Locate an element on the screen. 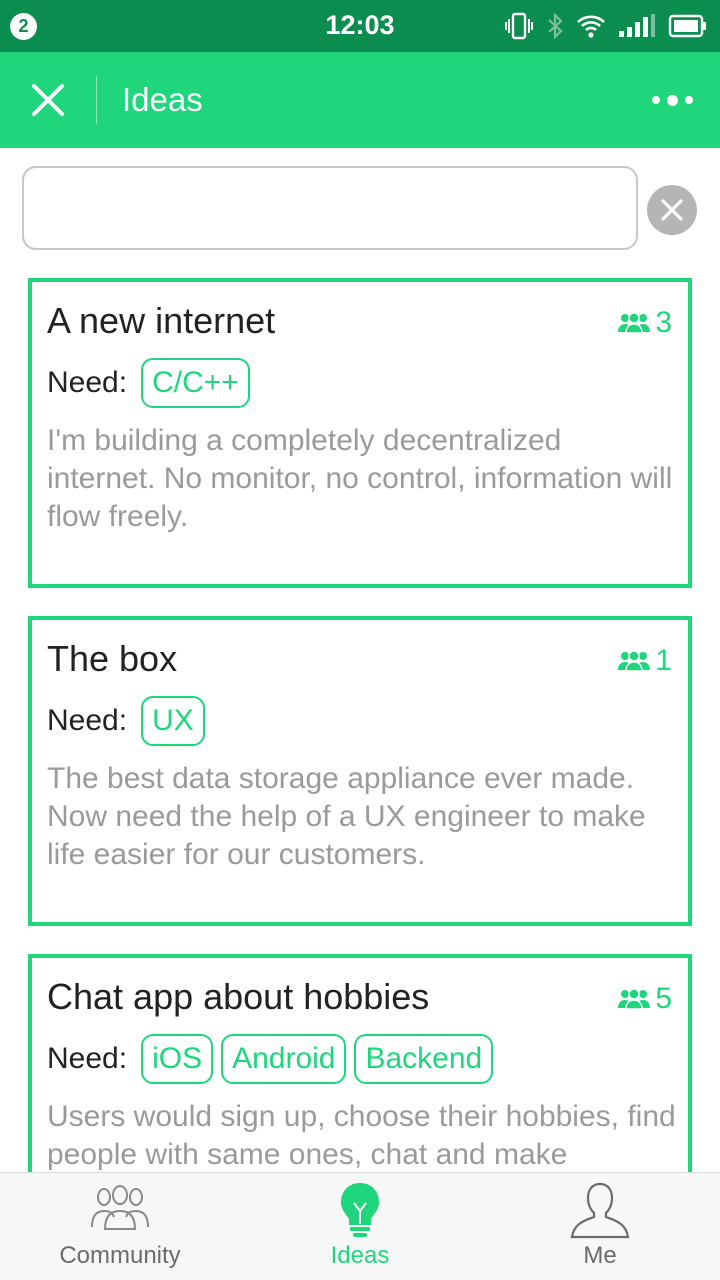 The image size is (720, 1280). search-input is located at coordinates (330, 208).